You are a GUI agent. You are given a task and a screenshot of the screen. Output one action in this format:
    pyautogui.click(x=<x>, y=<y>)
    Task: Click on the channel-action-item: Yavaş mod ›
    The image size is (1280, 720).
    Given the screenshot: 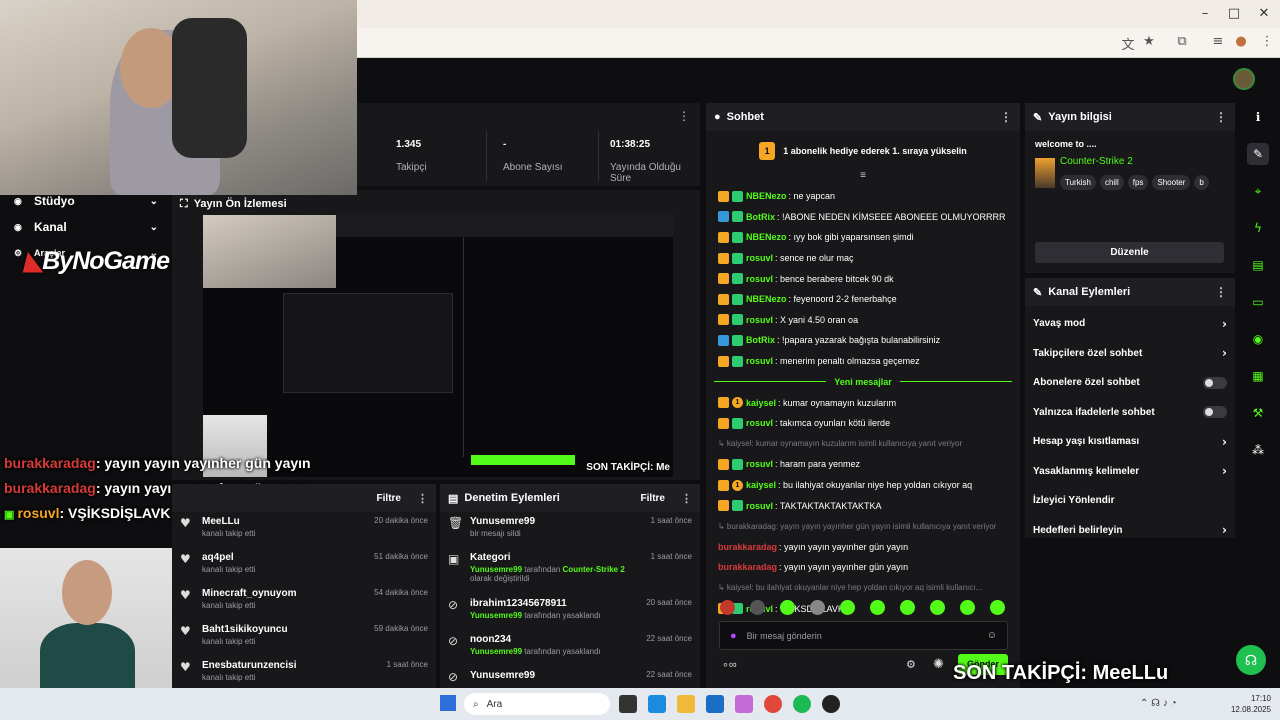 What is the action you would take?
    pyautogui.click(x=1130, y=324)
    